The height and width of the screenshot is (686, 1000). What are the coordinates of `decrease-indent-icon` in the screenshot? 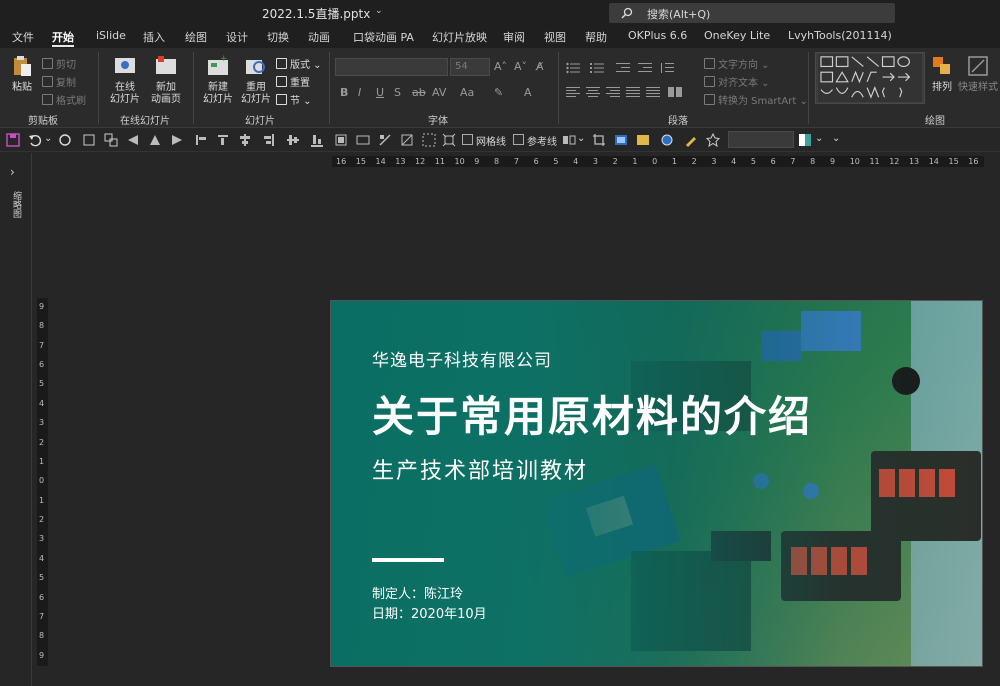 It's located at (623, 68).